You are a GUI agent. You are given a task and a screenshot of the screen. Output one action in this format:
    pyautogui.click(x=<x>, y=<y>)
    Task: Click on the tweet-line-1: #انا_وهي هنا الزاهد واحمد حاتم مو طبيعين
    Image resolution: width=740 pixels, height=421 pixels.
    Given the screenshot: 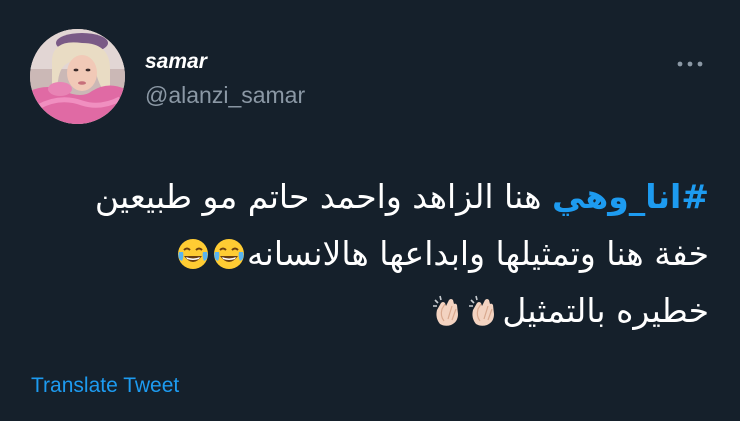 What is the action you would take?
    pyautogui.click(x=364, y=196)
    